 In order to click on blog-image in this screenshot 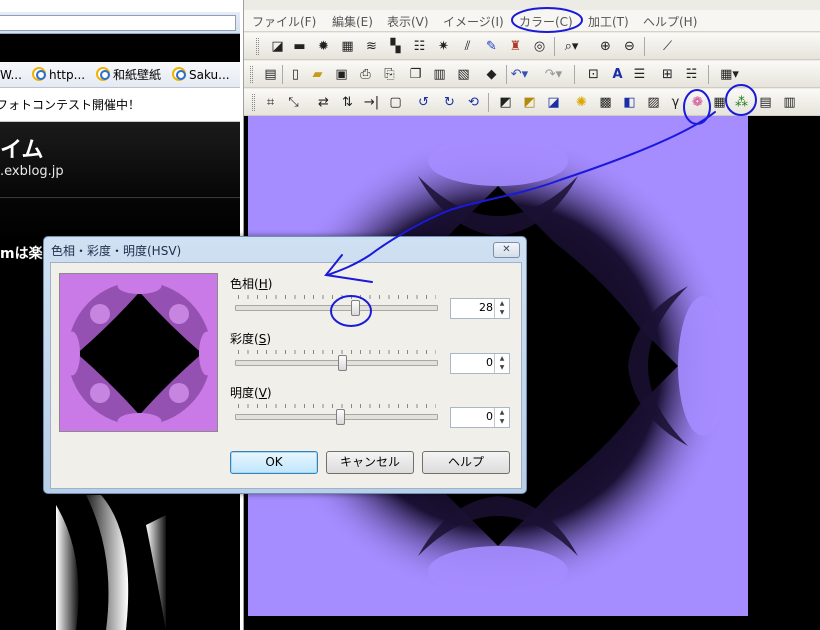, I will do `click(111, 562)`.